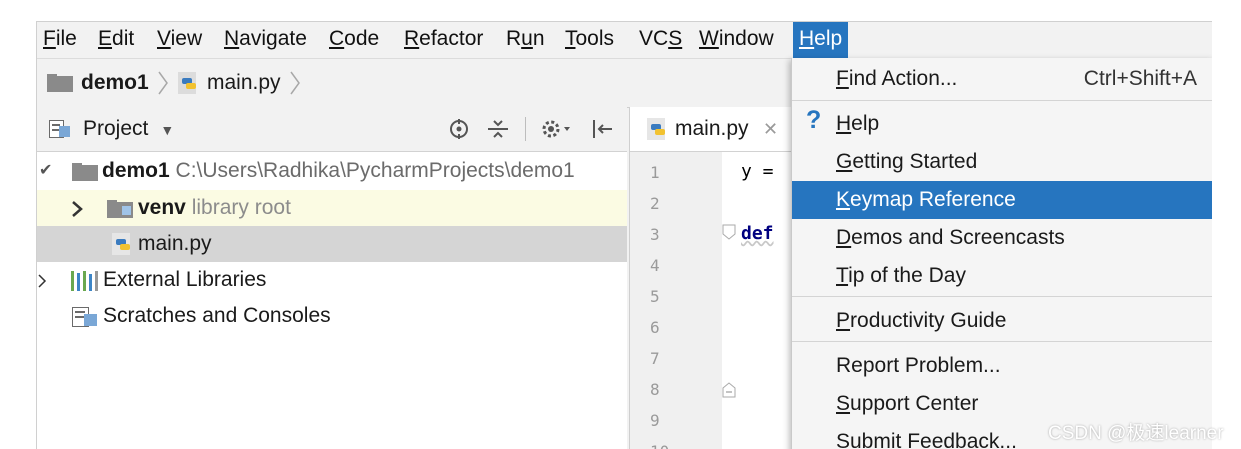 Image resolution: width=1241 pixels, height=449 pixels. I want to click on locate-file-icon, so click(459, 129).